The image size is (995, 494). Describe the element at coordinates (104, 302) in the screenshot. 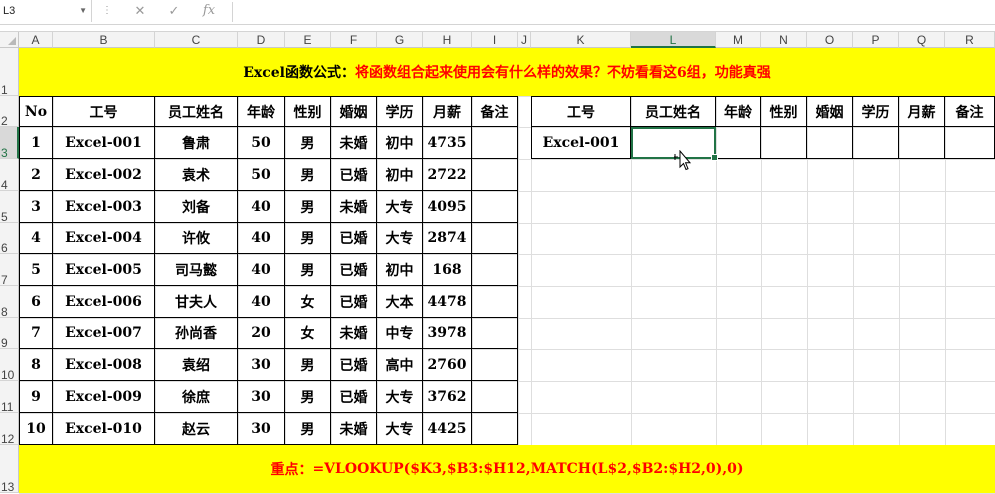

I see `cell-r6c1: Excel-006` at that location.